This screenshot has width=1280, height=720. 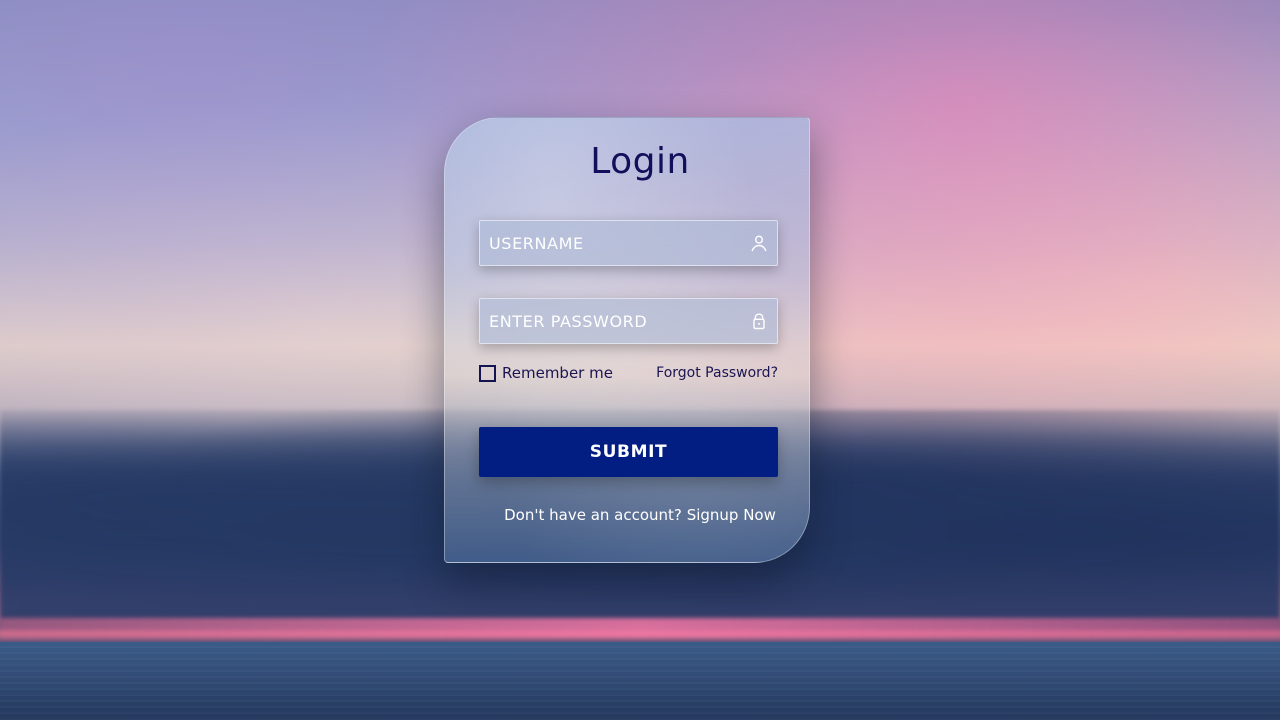 I want to click on username-field, so click(x=628, y=243).